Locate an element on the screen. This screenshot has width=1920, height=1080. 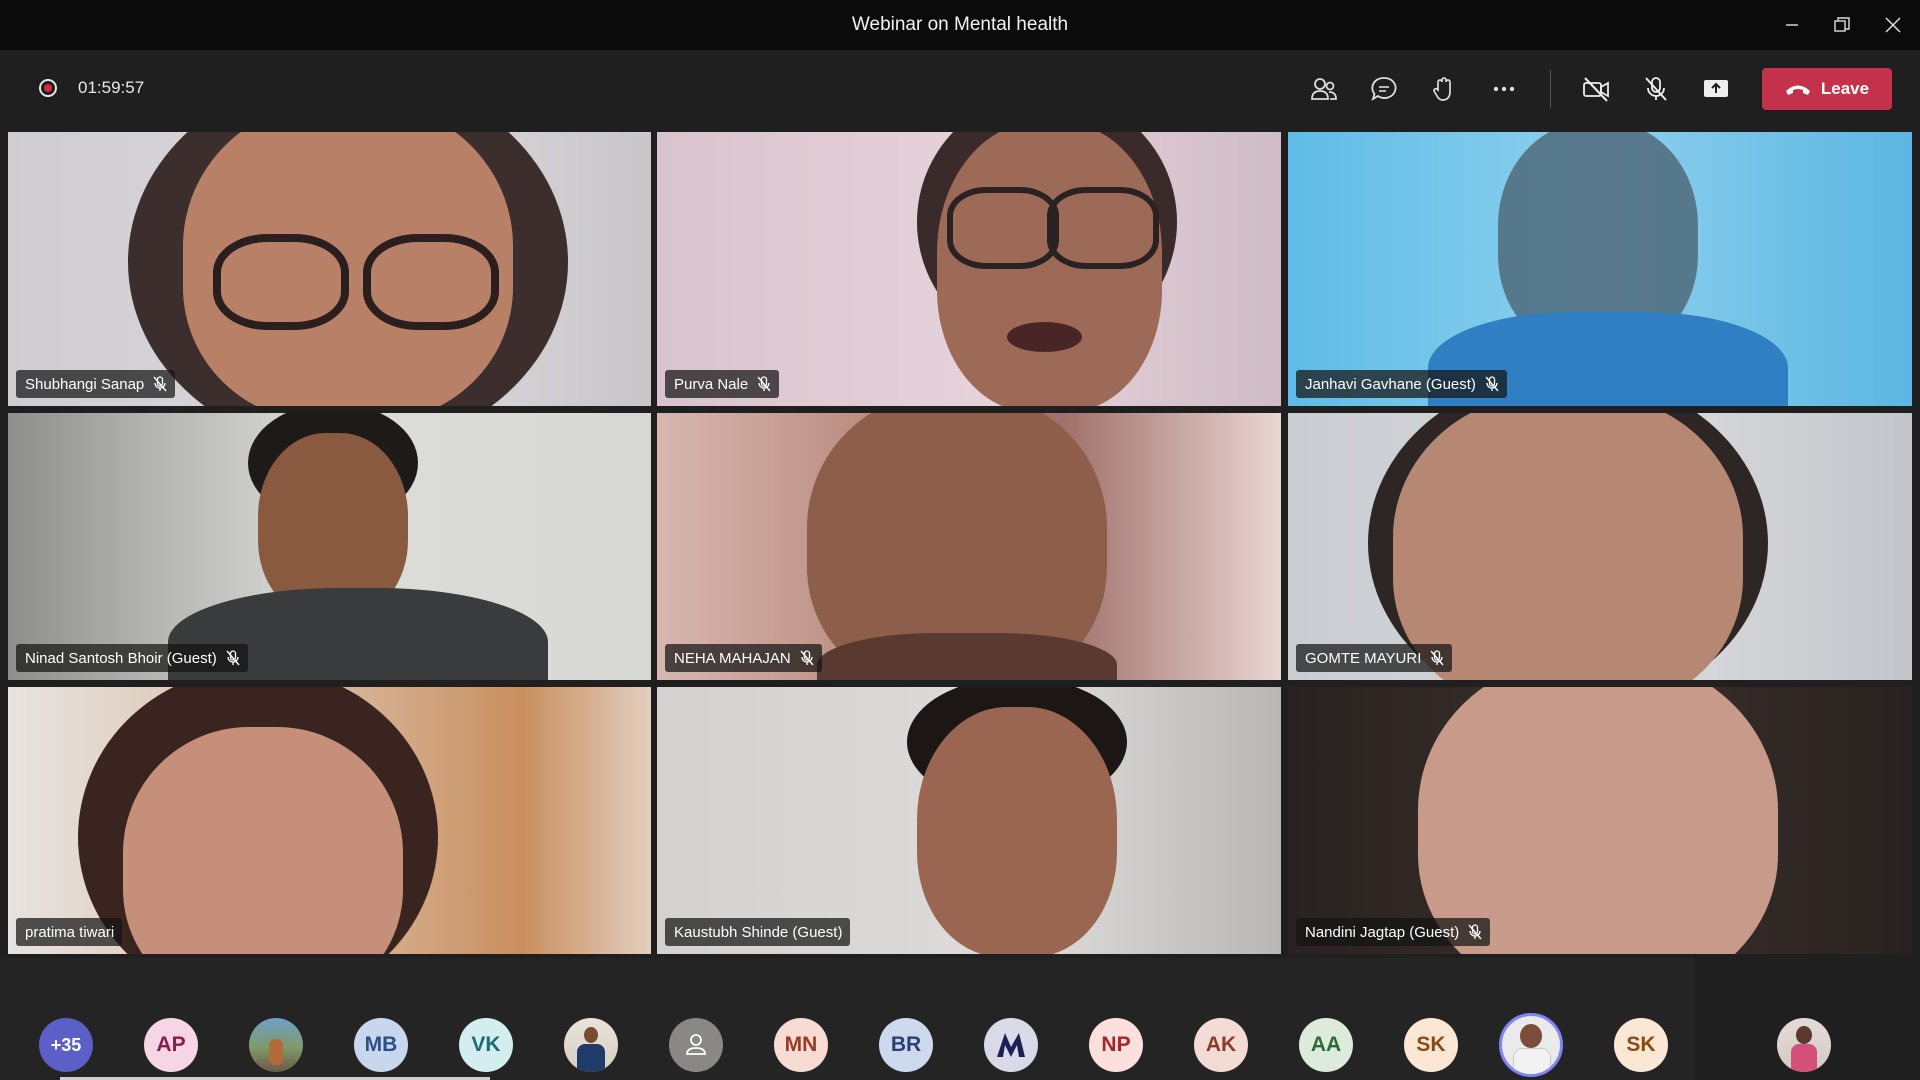
leave-button: Leave is located at coordinates (1827, 89).